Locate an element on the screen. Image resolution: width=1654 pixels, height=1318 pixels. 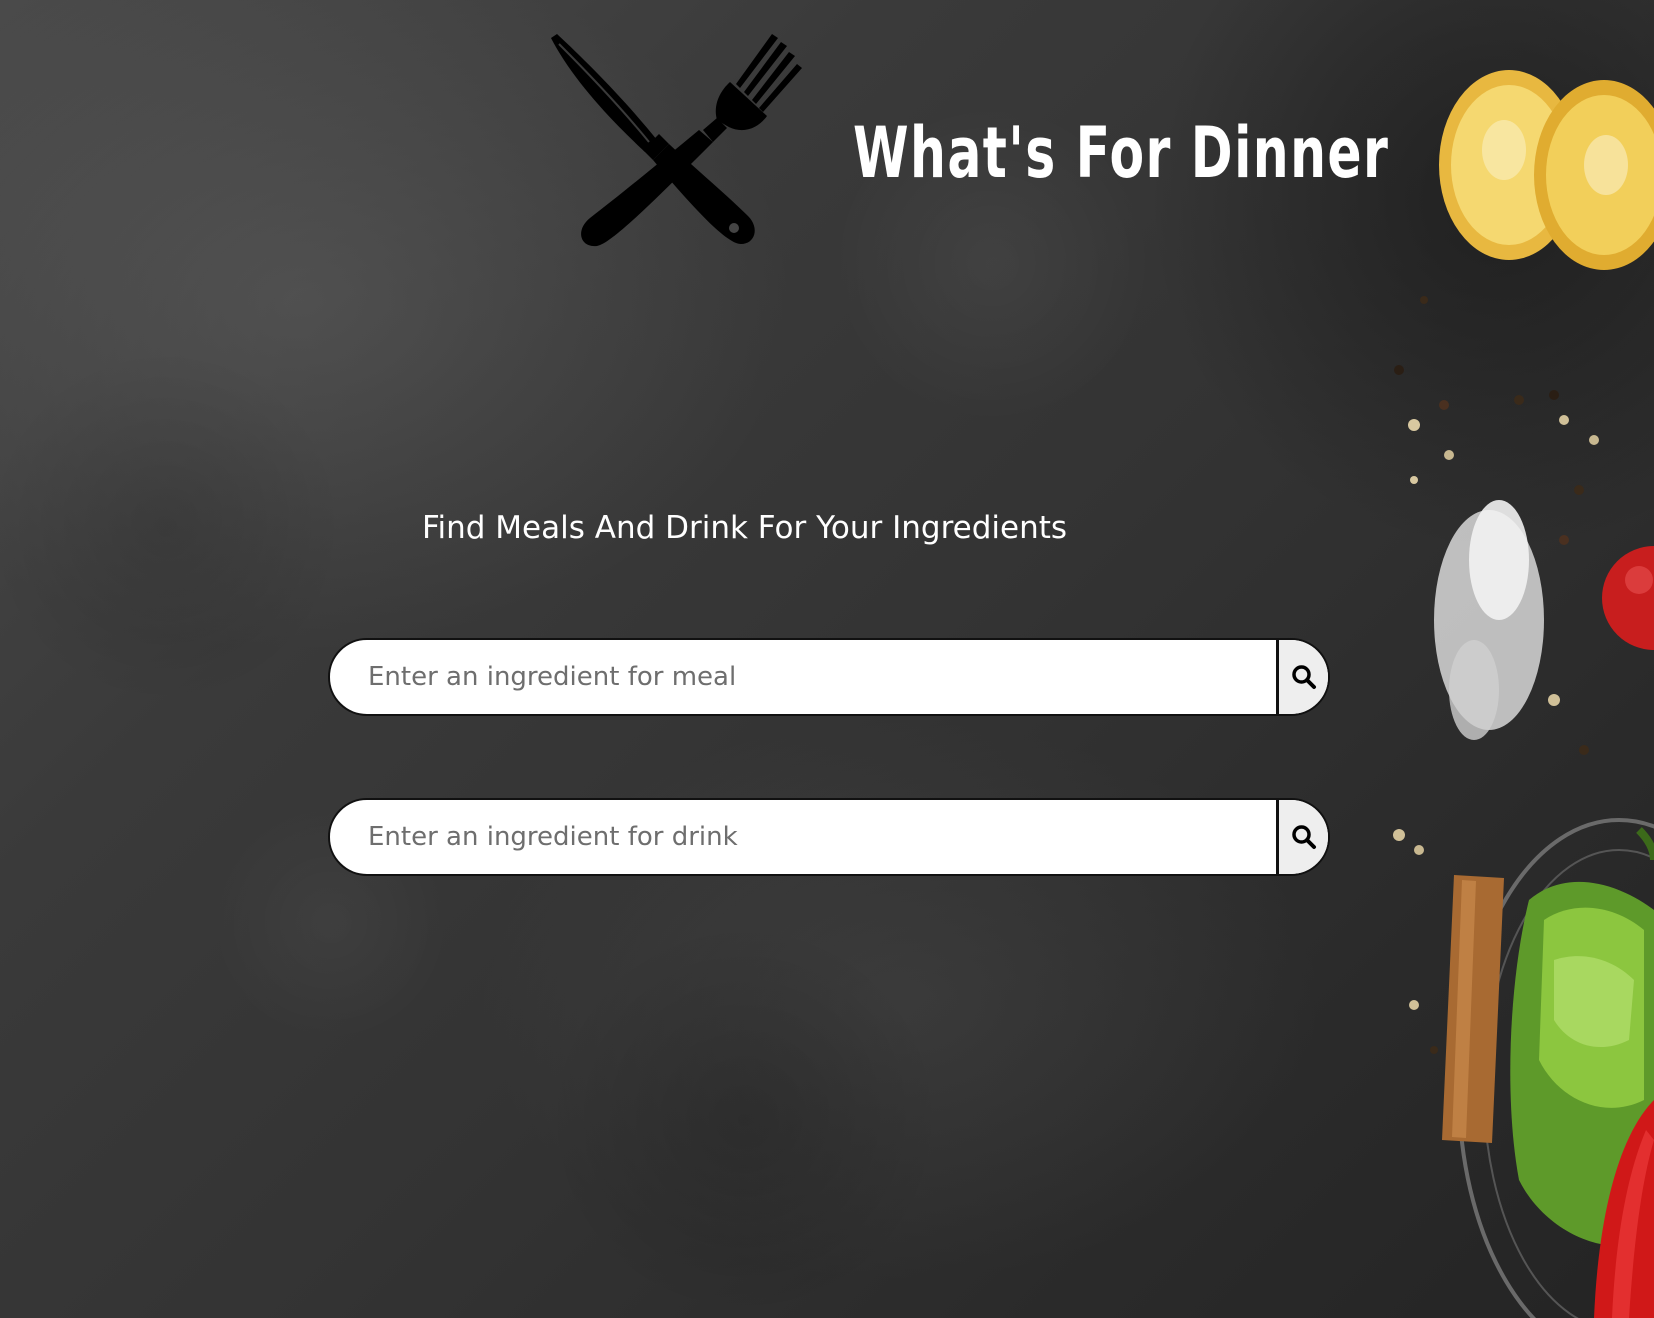
meal-ingredient-input is located at coordinates (803, 677).